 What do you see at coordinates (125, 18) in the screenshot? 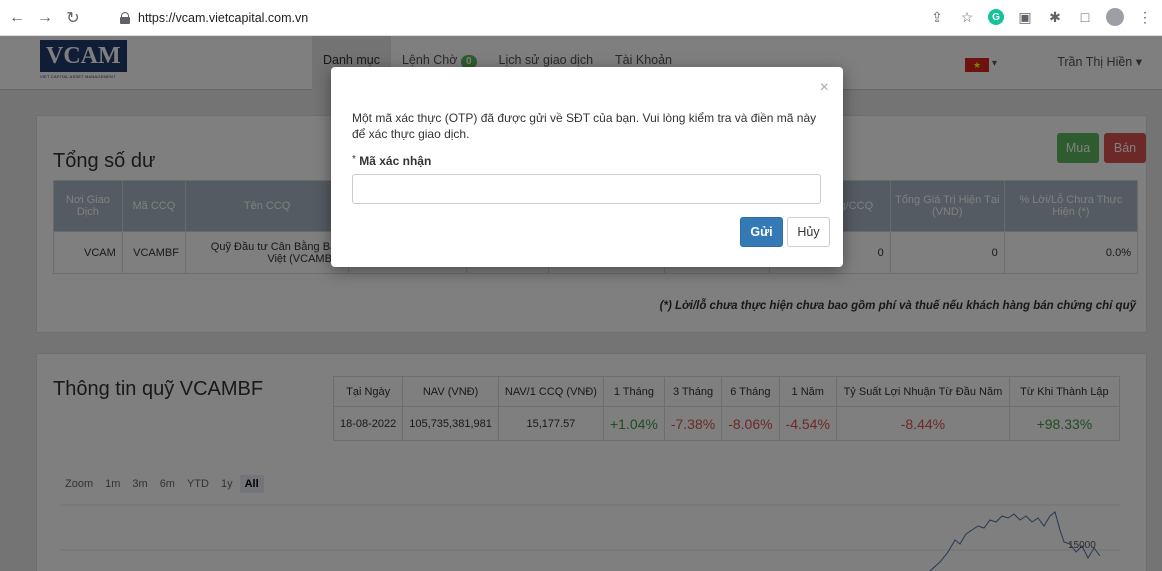
I see `lock-icon` at bounding box center [125, 18].